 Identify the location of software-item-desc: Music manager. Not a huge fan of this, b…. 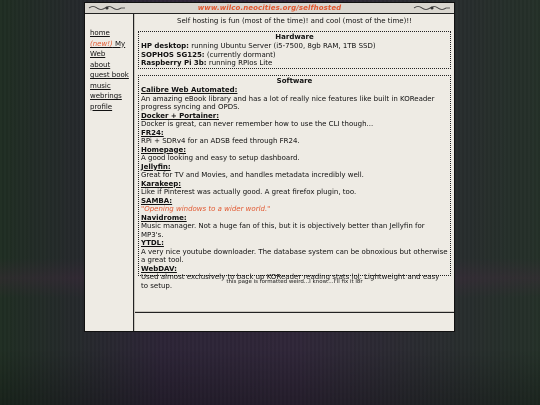
(283, 230).